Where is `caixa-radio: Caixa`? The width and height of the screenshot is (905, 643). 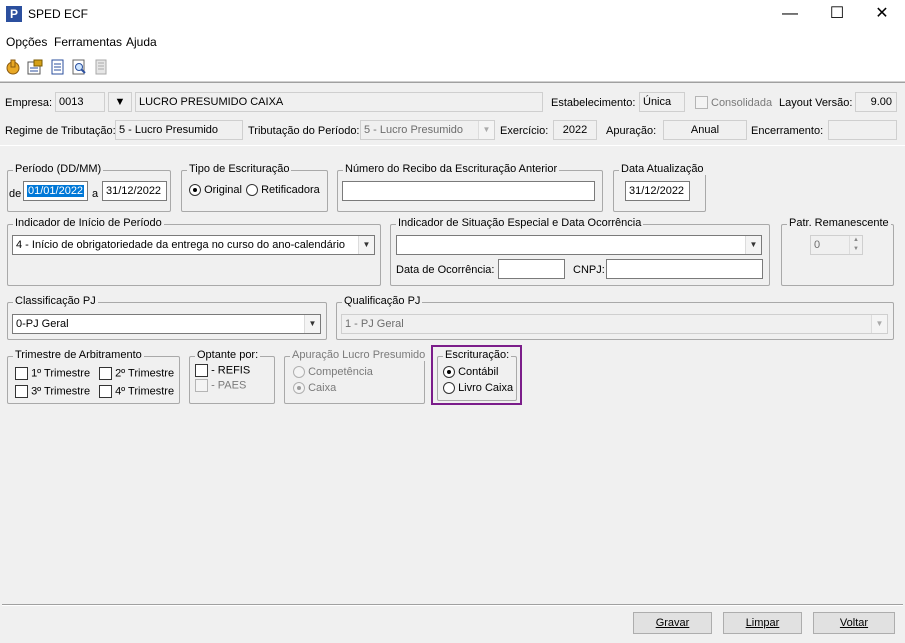
caixa-radio: Caixa is located at coordinates (314, 388).